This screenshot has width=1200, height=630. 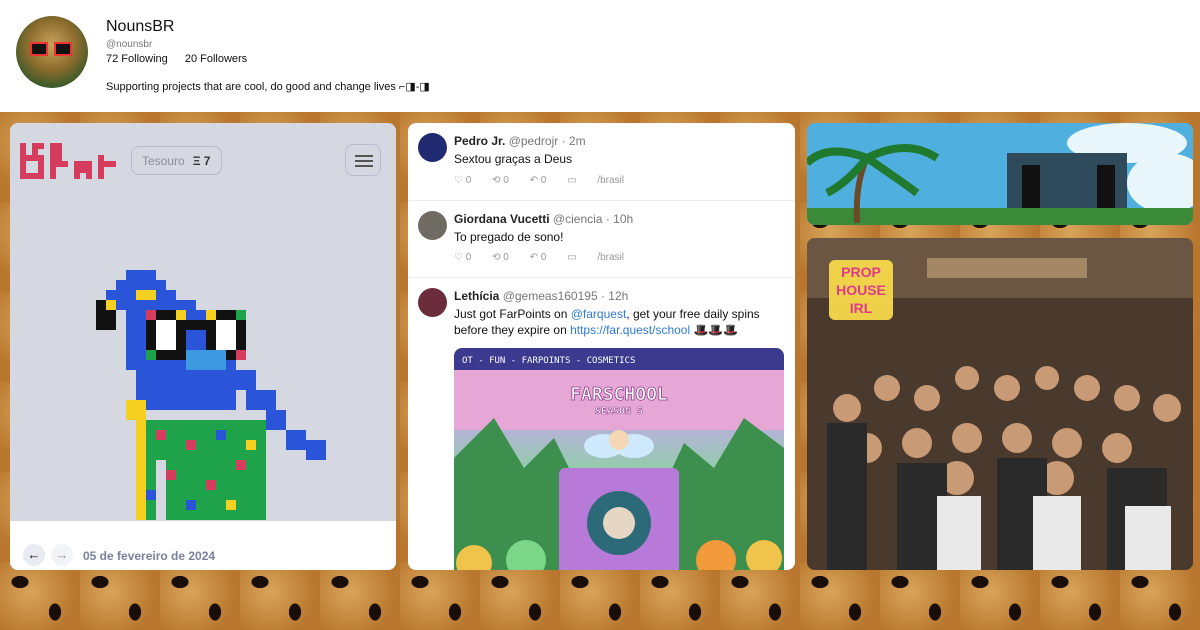 I want to click on profile-handle: @nounsbr, so click(x=129, y=44).